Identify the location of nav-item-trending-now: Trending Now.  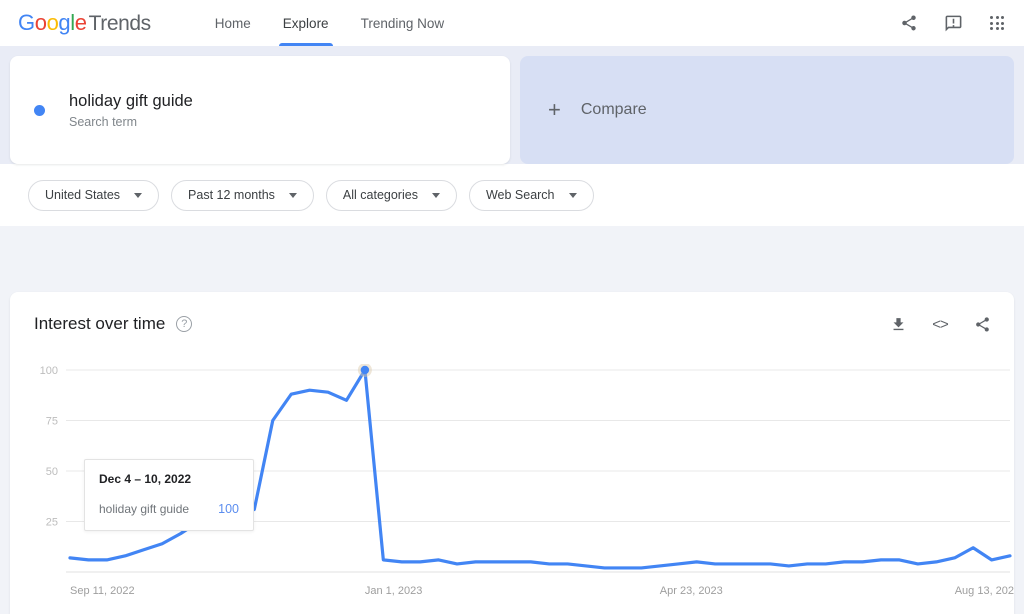
(403, 23).